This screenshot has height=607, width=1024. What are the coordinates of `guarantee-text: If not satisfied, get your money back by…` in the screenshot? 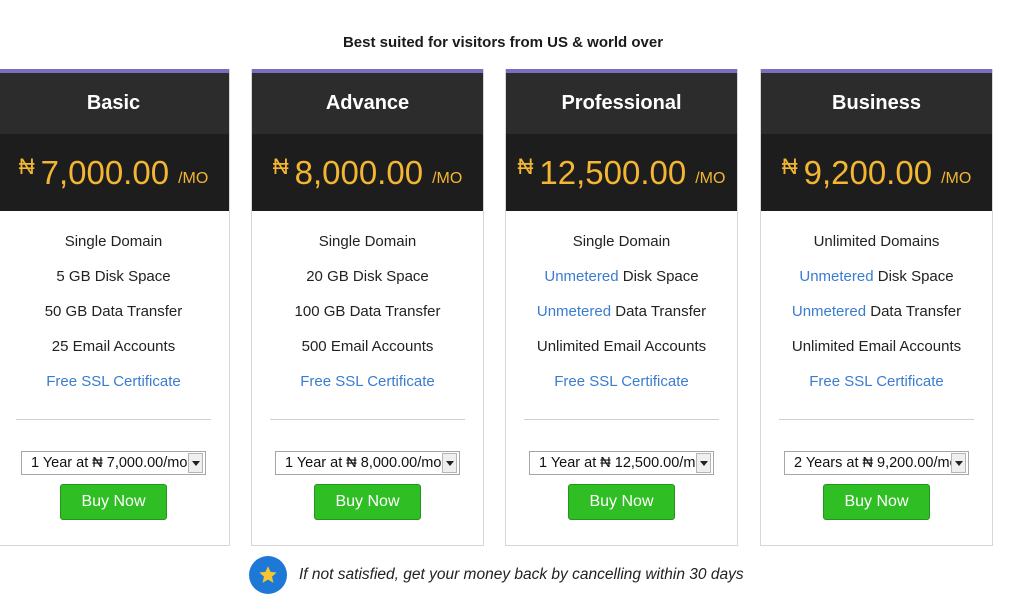 It's located at (521, 574).